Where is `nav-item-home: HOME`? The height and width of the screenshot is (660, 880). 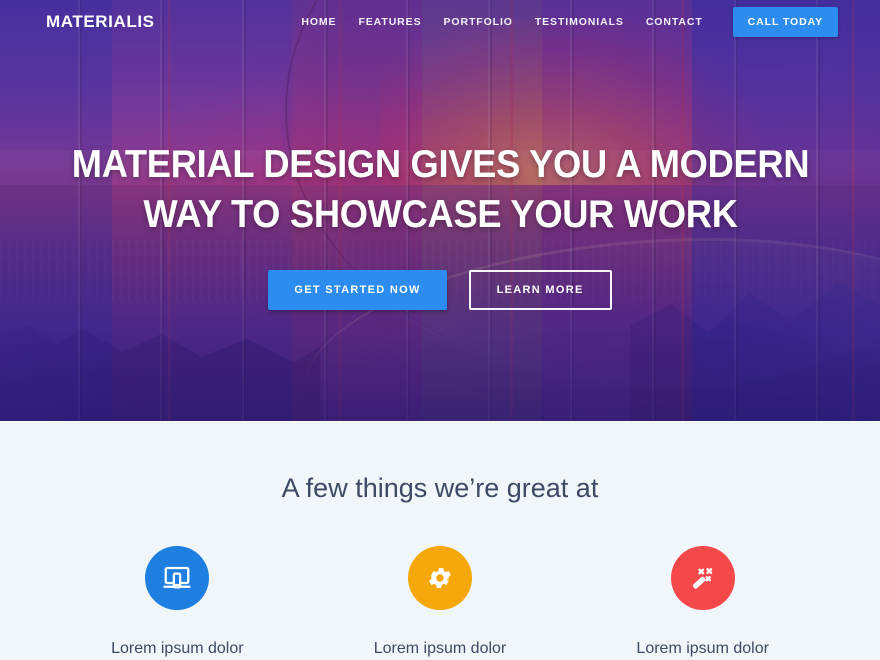 nav-item-home: HOME is located at coordinates (318, 22).